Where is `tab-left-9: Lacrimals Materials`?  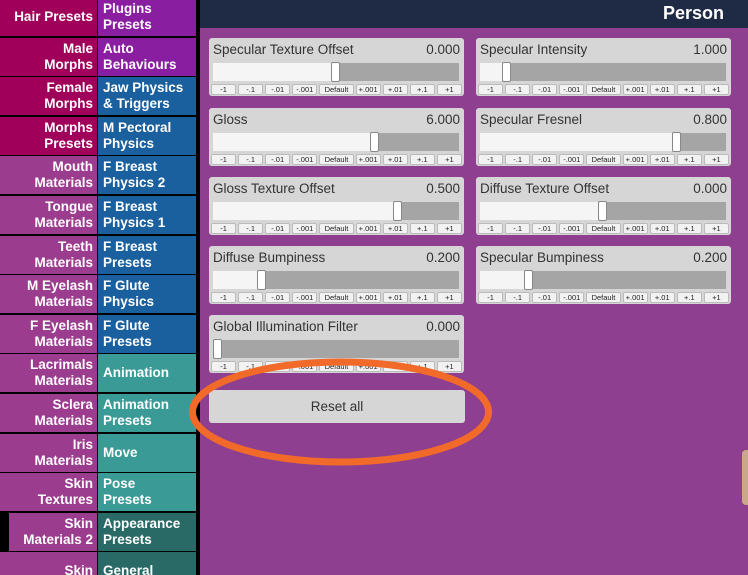
tab-left-9: Lacrimals Materials is located at coordinates (48, 373).